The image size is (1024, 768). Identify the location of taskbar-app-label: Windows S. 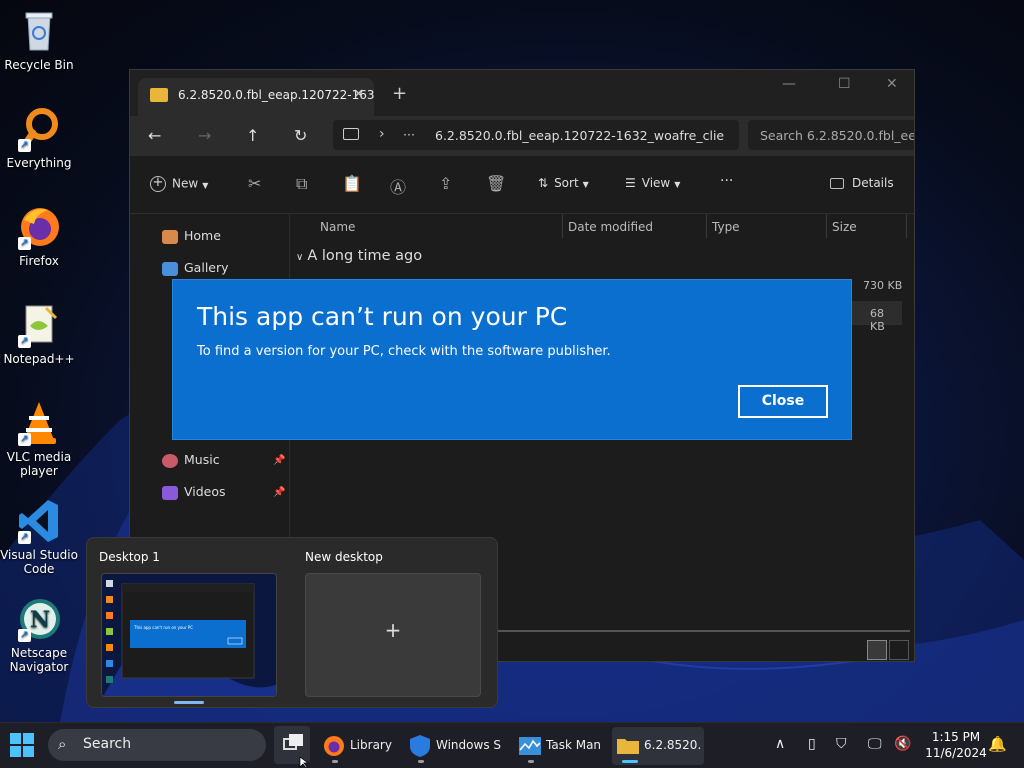
(468, 745).